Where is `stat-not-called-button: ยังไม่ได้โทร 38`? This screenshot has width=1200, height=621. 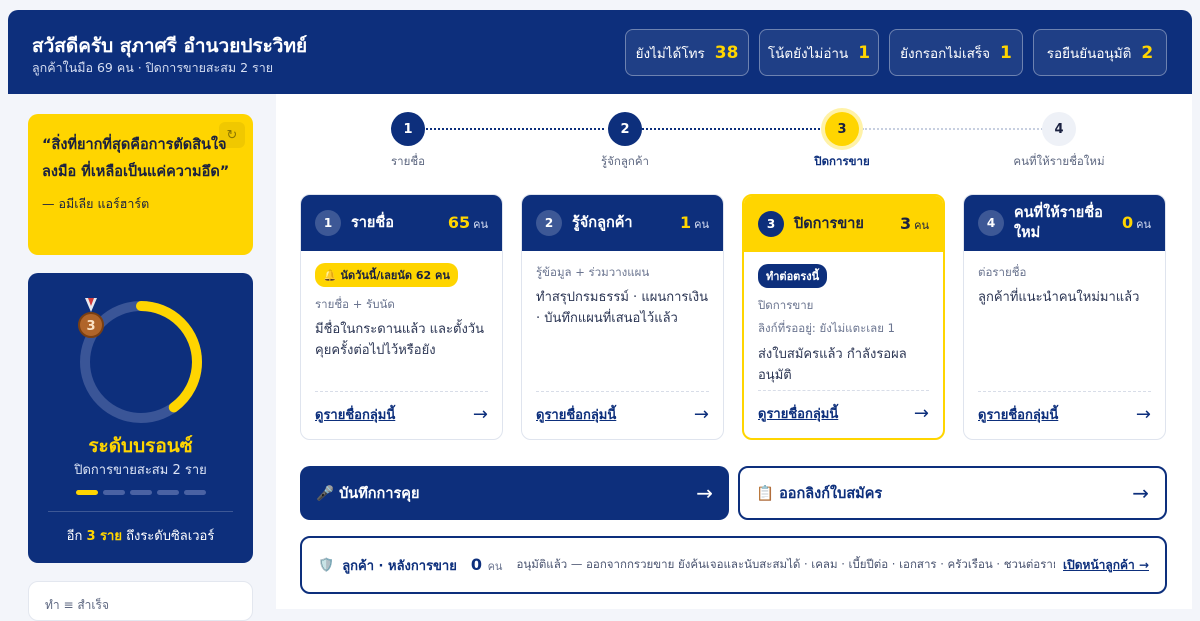 stat-not-called-button: ยังไม่ได้โทร 38 is located at coordinates (687, 52).